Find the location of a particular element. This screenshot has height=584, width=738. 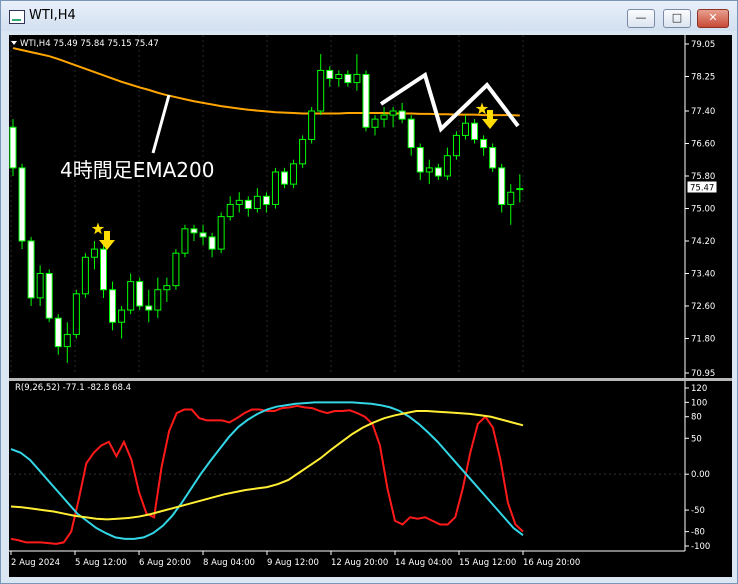

current-price-label: 75.47 is located at coordinates (702, 189).